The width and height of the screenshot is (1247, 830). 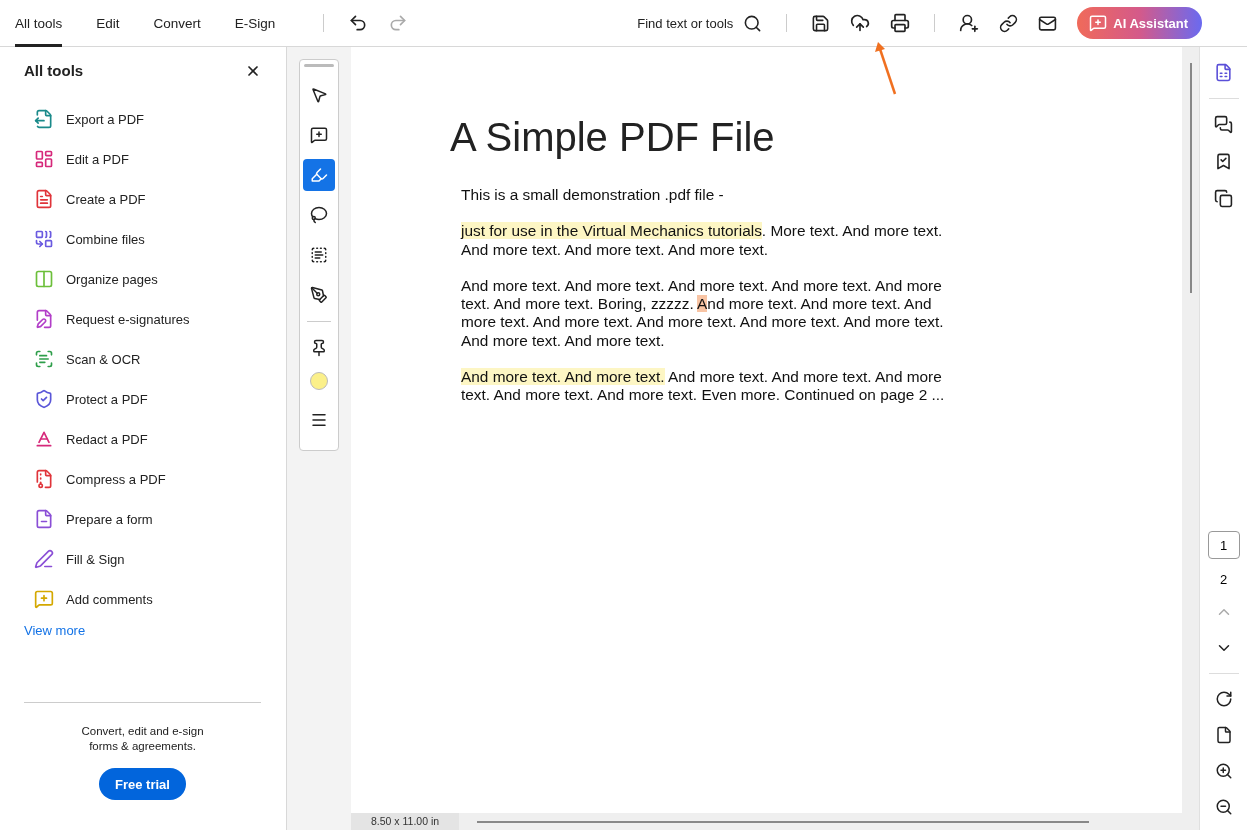 I want to click on tool-item: Edit a PDF, so click(x=142, y=159).